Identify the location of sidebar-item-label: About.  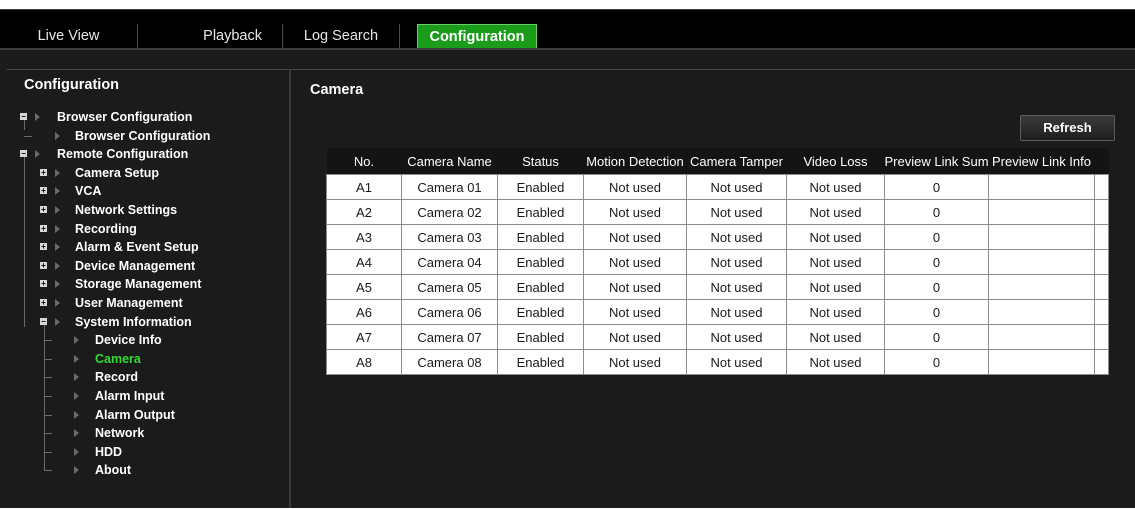
(113, 470).